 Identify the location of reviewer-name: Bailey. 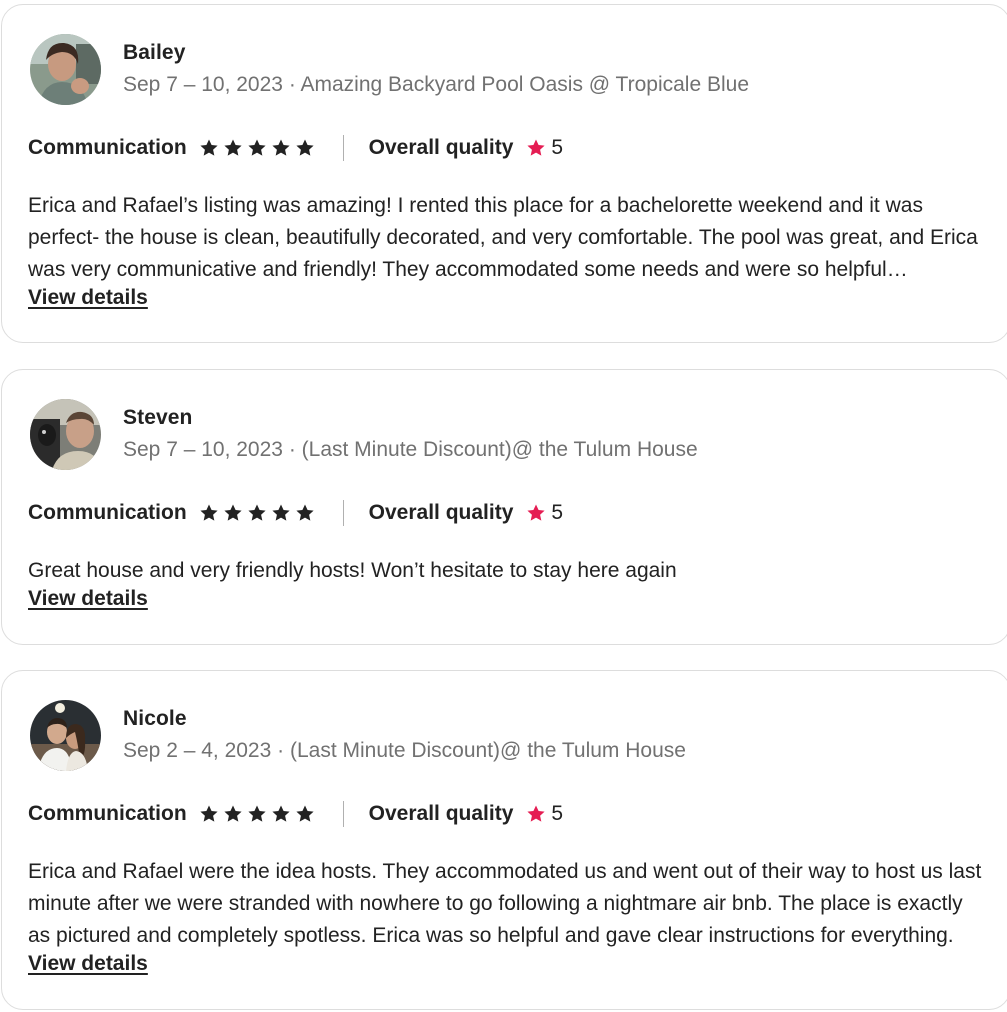
(154, 52).